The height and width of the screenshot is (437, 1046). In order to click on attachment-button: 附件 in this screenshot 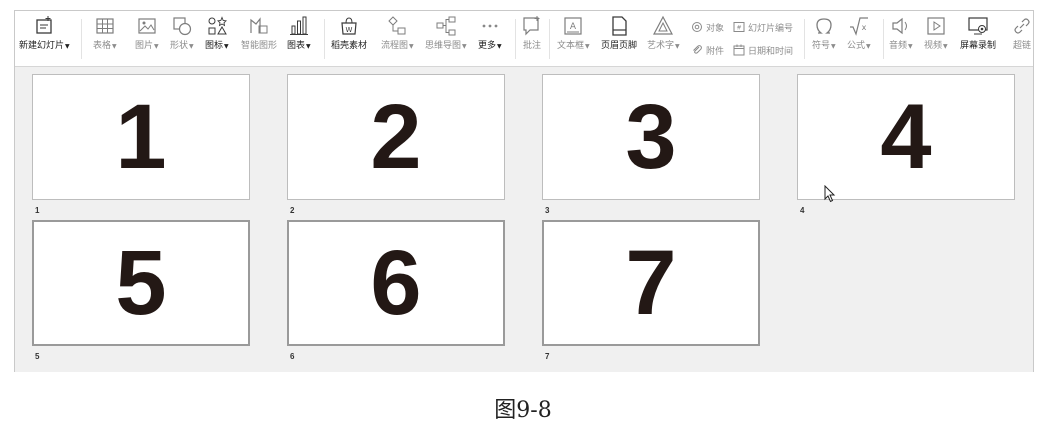, I will do `click(707, 50)`.